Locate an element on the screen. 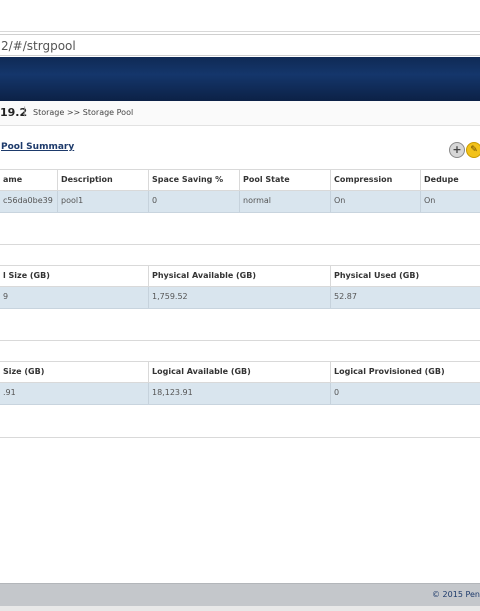  col-physical-size: l Size (GB) is located at coordinates (74, 276).